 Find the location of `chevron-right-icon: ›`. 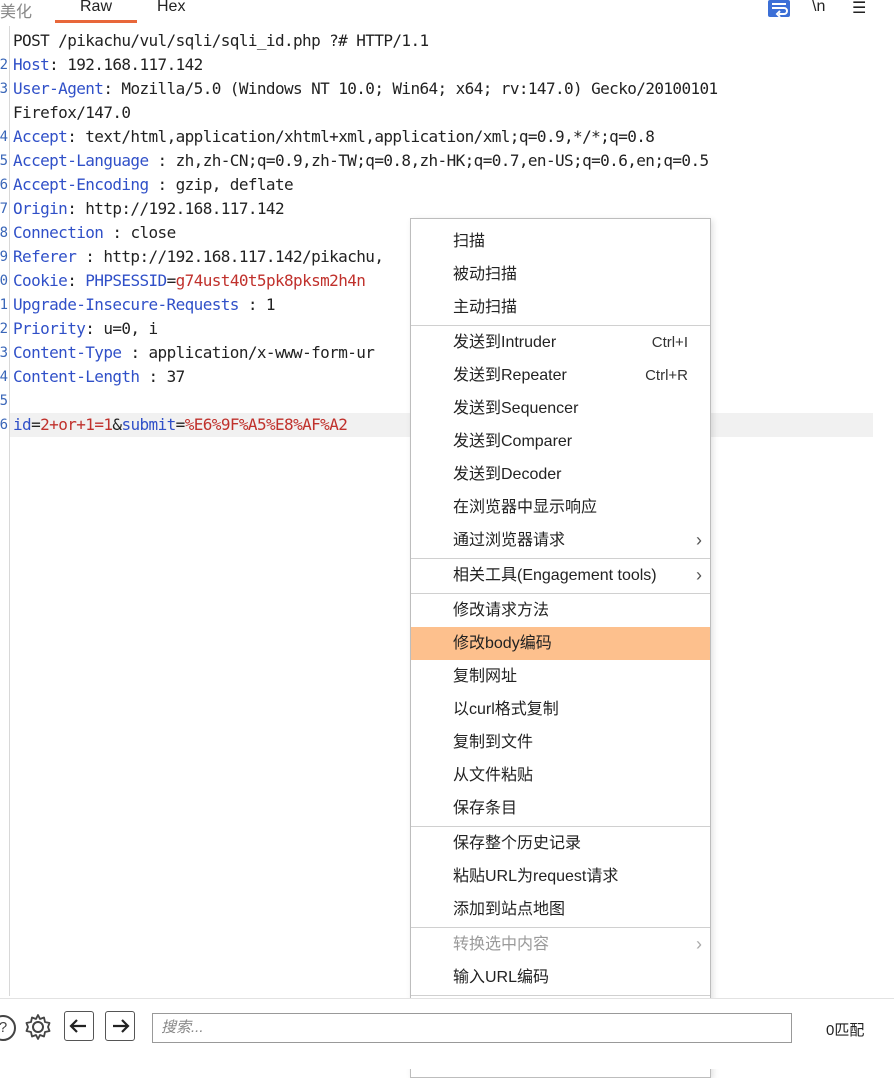

chevron-right-icon: › is located at coordinates (699, 540).